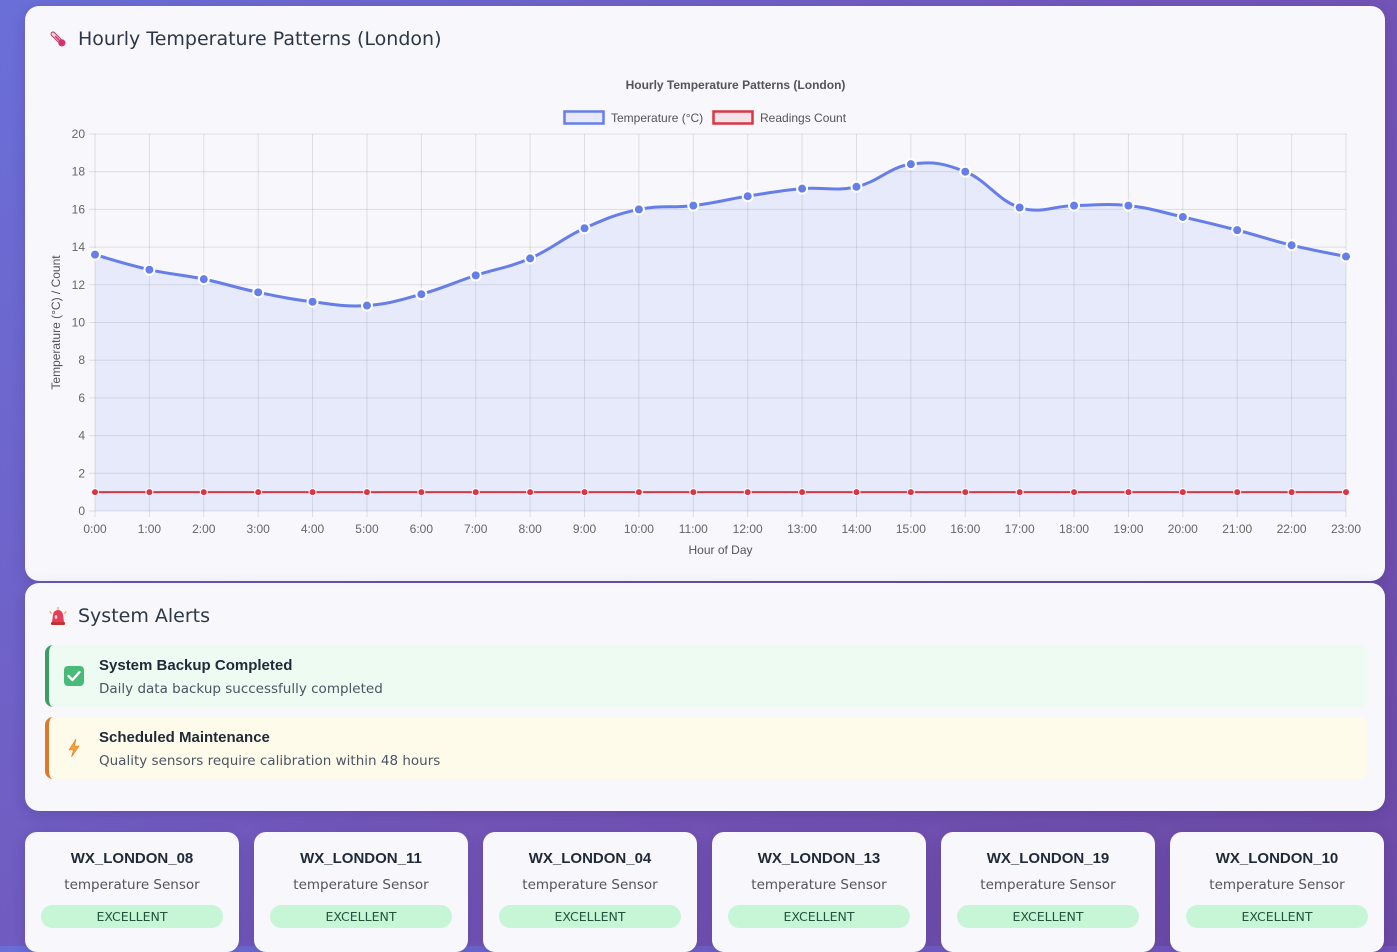 This screenshot has width=1397, height=952. Describe the element at coordinates (313, 529) in the screenshot. I see `x-tick-label: 4:00` at that location.